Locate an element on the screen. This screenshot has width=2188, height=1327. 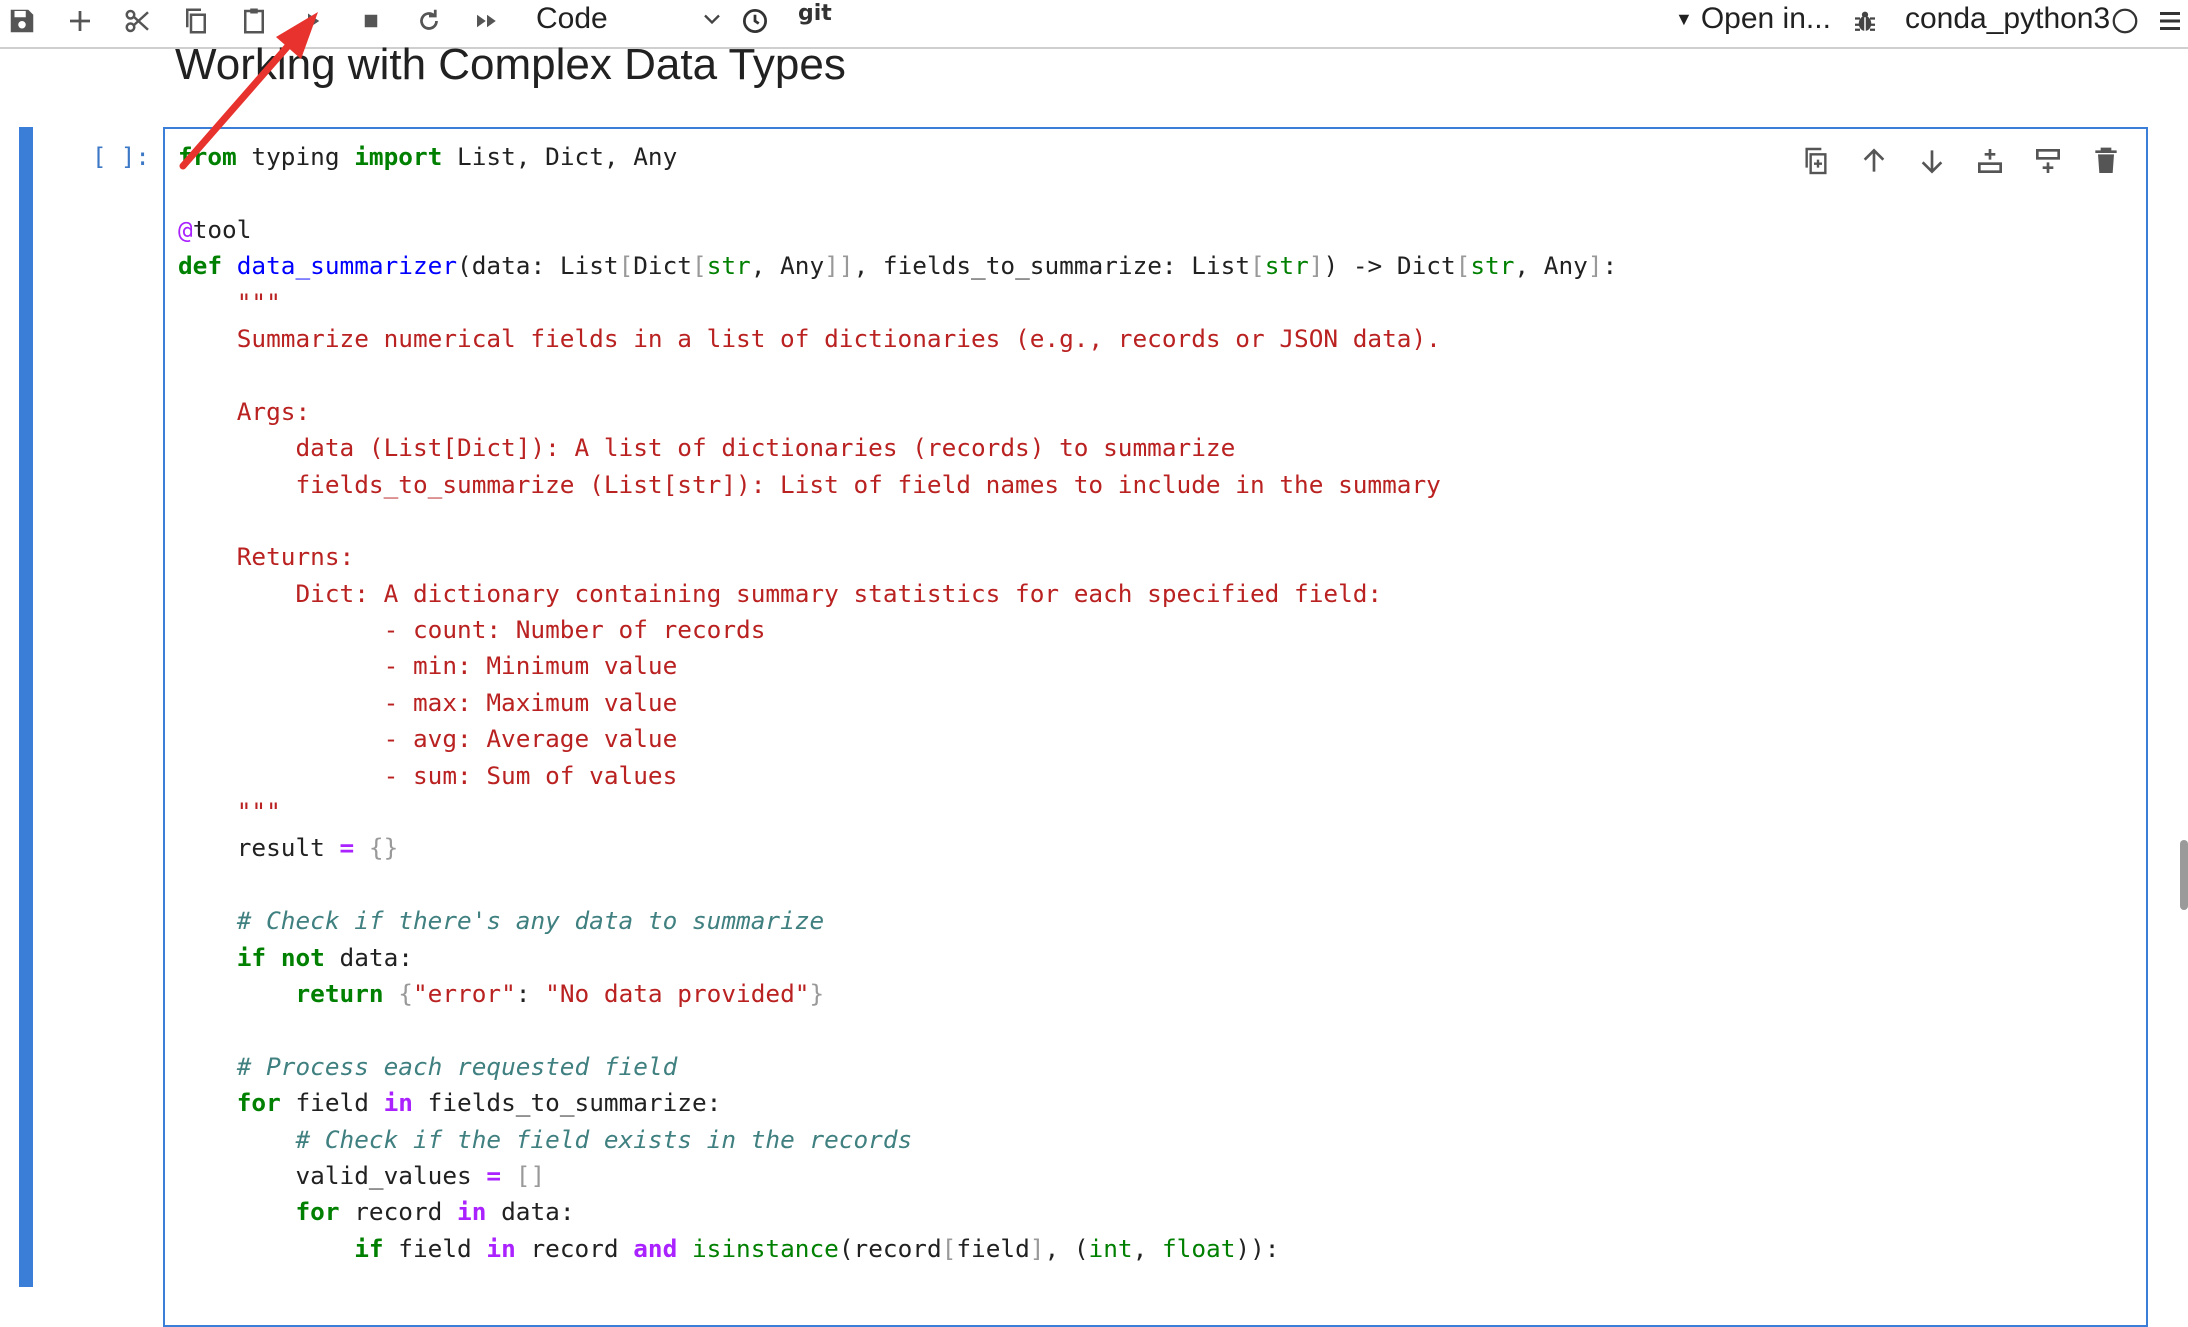
cut-button is located at coordinates (138, 21).